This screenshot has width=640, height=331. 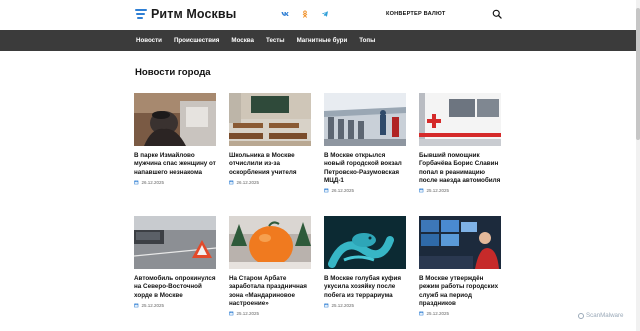 What do you see at coordinates (270, 119) in the screenshot?
I see `news-photo-classroom` at bounding box center [270, 119].